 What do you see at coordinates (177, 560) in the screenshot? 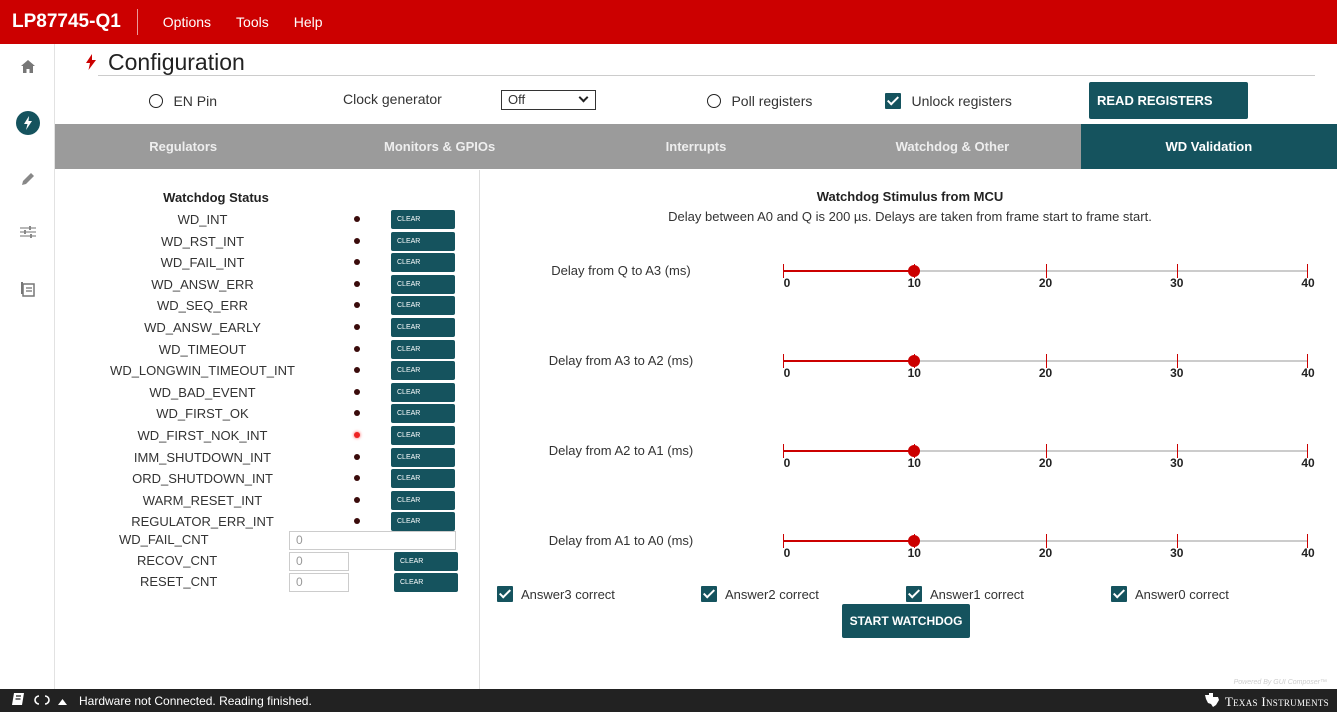
I see `counter-label: RECOV_CNT` at bounding box center [177, 560].